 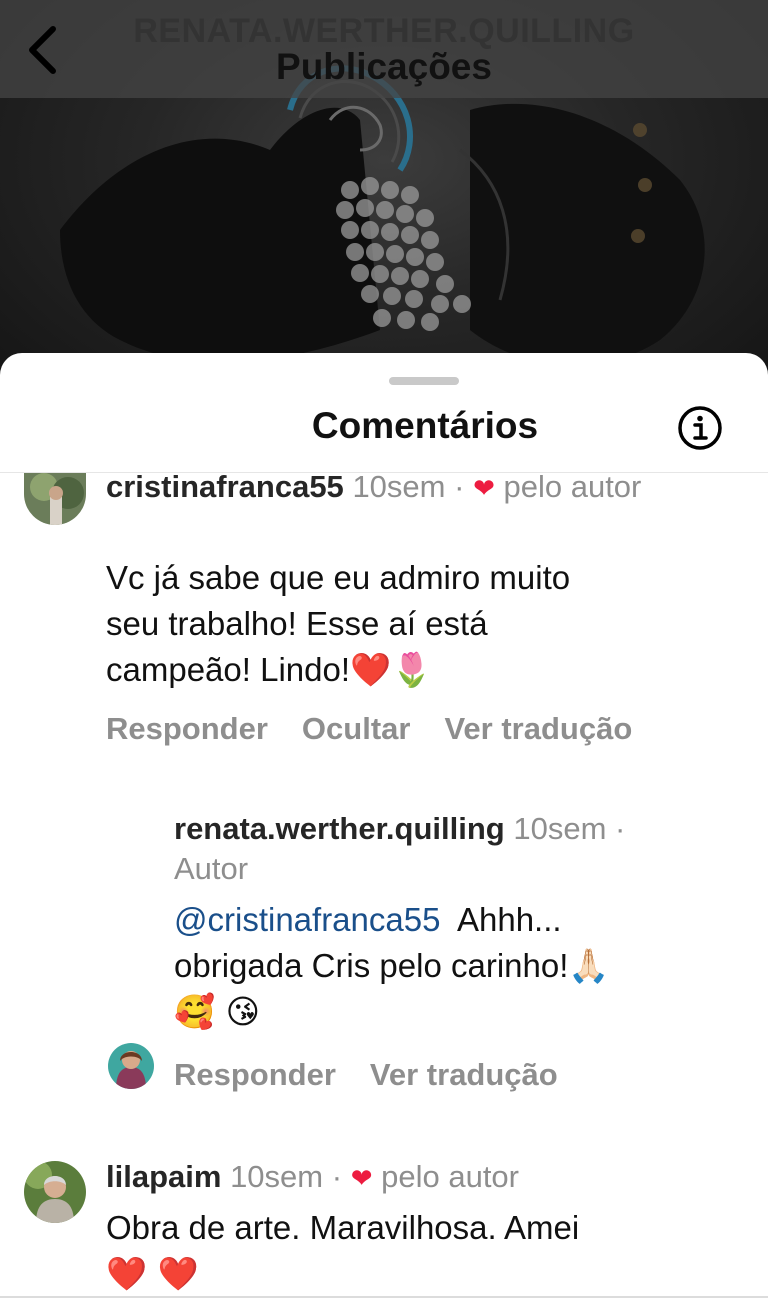 I want to click on emoji: ❤️ ❤️, so click(x=152, y=1273).